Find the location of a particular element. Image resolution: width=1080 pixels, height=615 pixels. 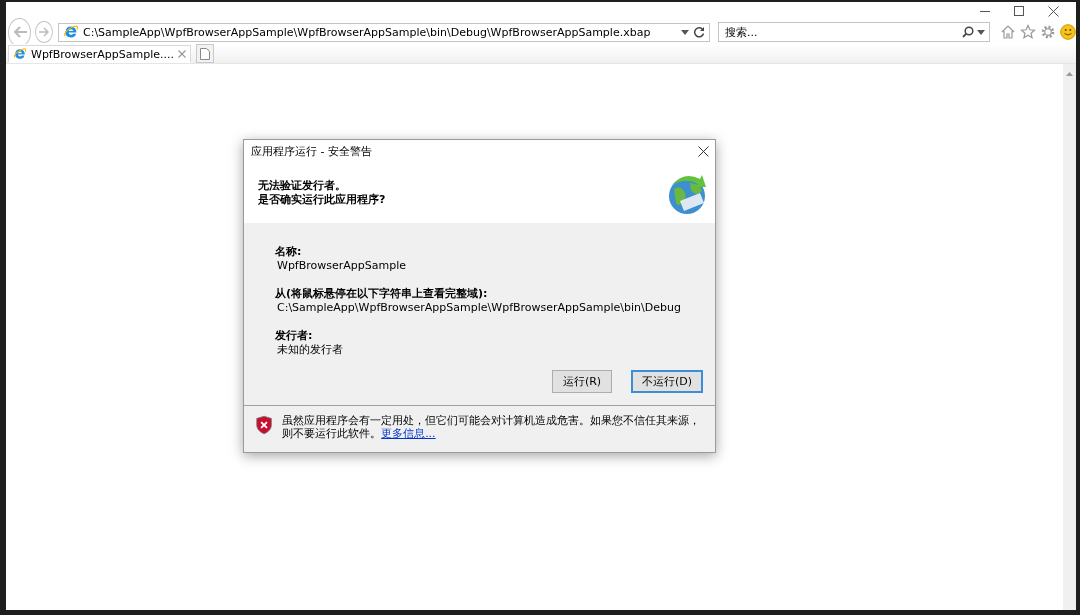

field-value: WpfBrowserAppSample is located at coordinates (342, 266).